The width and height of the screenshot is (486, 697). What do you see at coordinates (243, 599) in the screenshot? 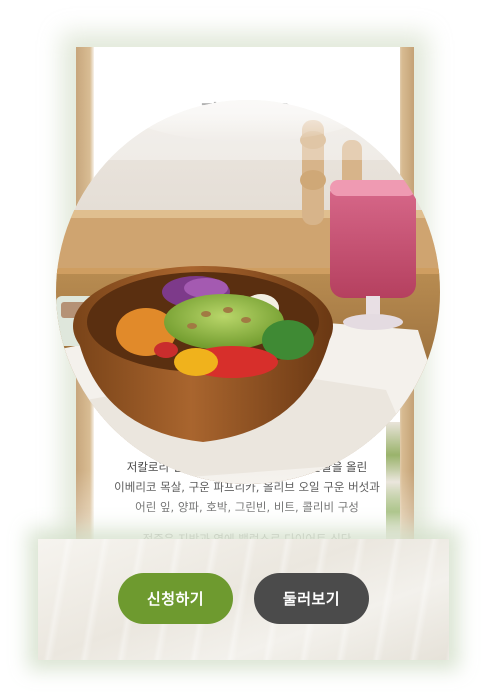
I see `action-bar: 신청하기 둘러보기` at bounding box center [243, 599].